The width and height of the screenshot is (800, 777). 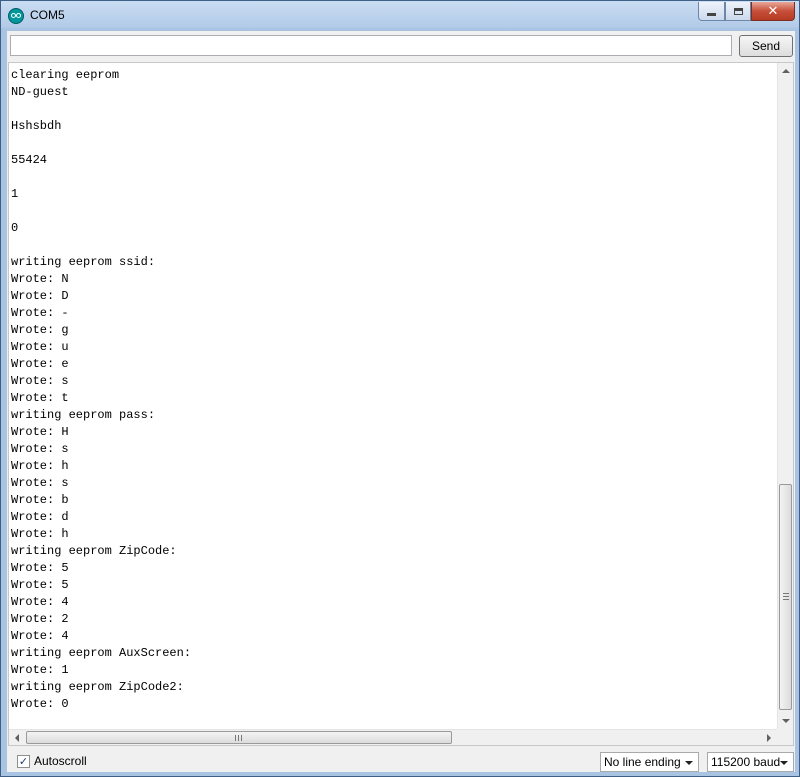 What do you see at coordinates (15, 194) in the screenshot?
I see `output-line: 1` at bounding box center [15, 194].